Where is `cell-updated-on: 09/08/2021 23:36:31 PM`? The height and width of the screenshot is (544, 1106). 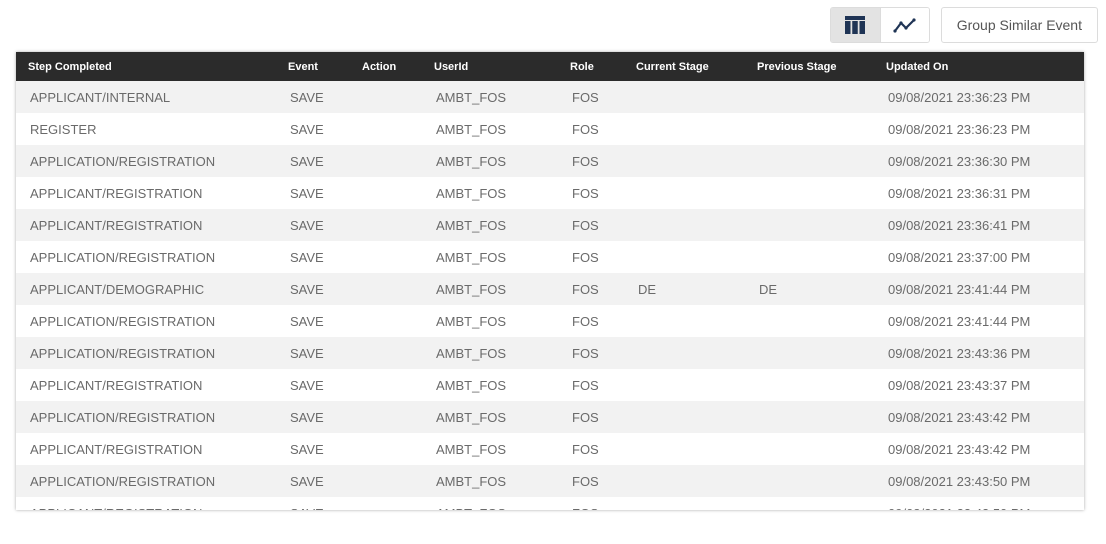
cell-updated-on: 09/08/2021 23:36:31 PM is located at coordinates (959, 193).